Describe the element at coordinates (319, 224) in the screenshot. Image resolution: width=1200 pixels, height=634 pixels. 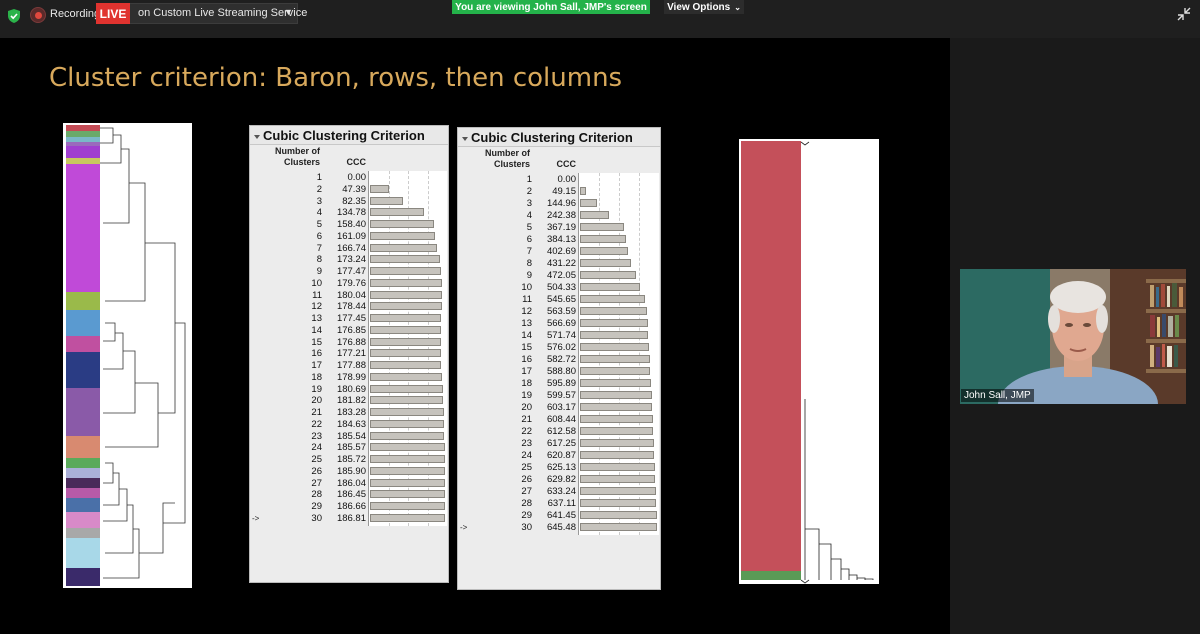
I see `cluster-count: 5` at that location.